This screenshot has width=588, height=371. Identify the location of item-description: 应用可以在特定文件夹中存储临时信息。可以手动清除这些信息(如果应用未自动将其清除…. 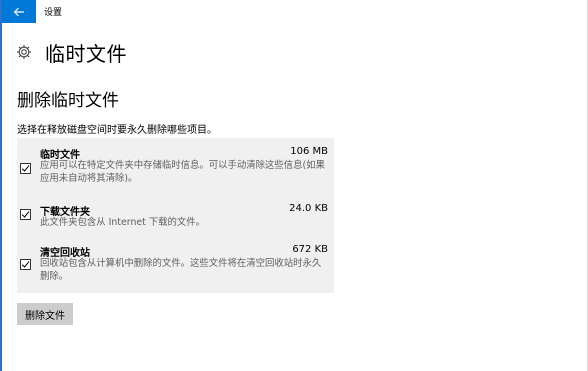
(182, 172).